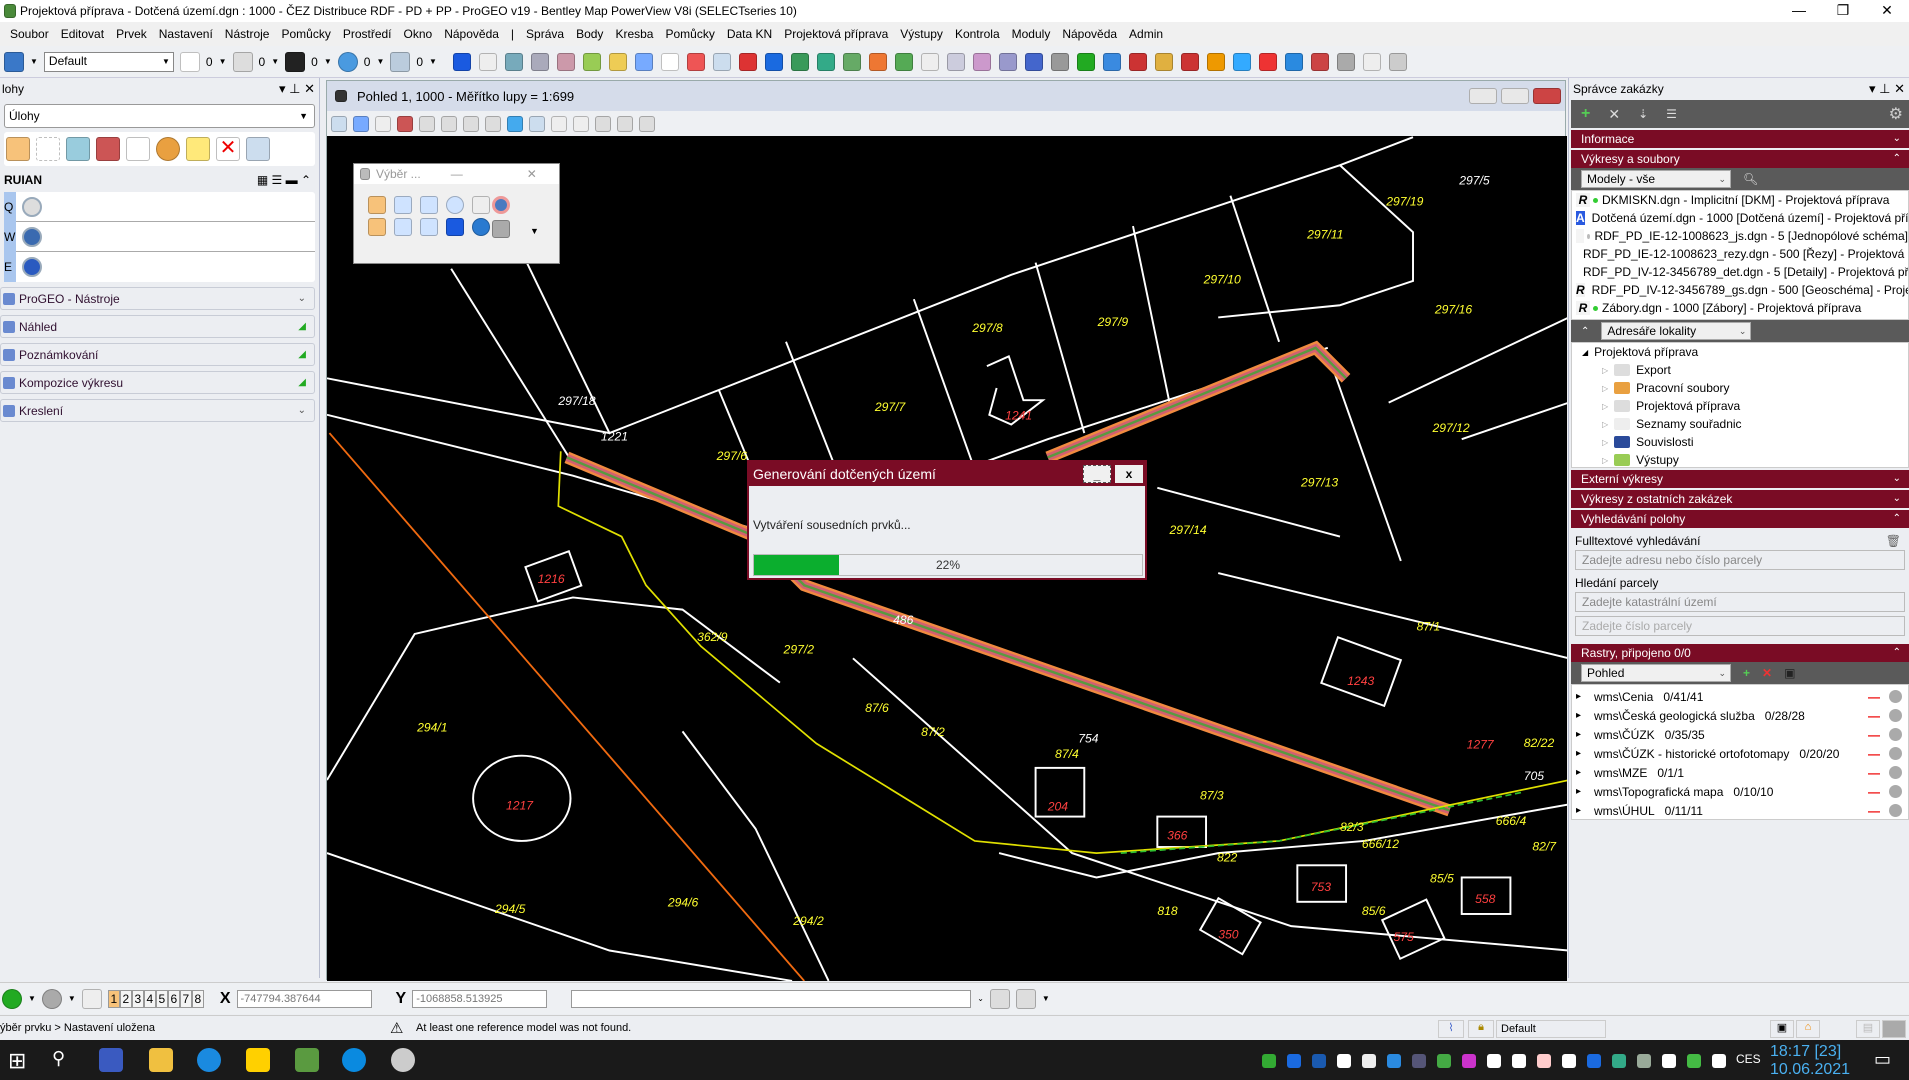  I want to click on lights-icon, so click(383, 123).